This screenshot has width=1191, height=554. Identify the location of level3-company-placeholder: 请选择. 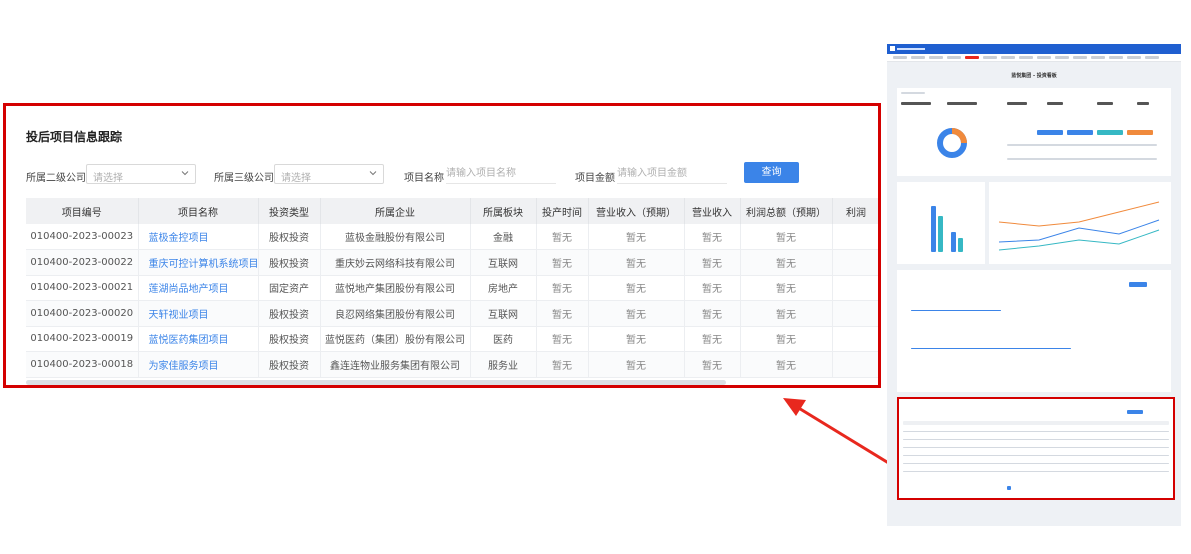
(296, 178).